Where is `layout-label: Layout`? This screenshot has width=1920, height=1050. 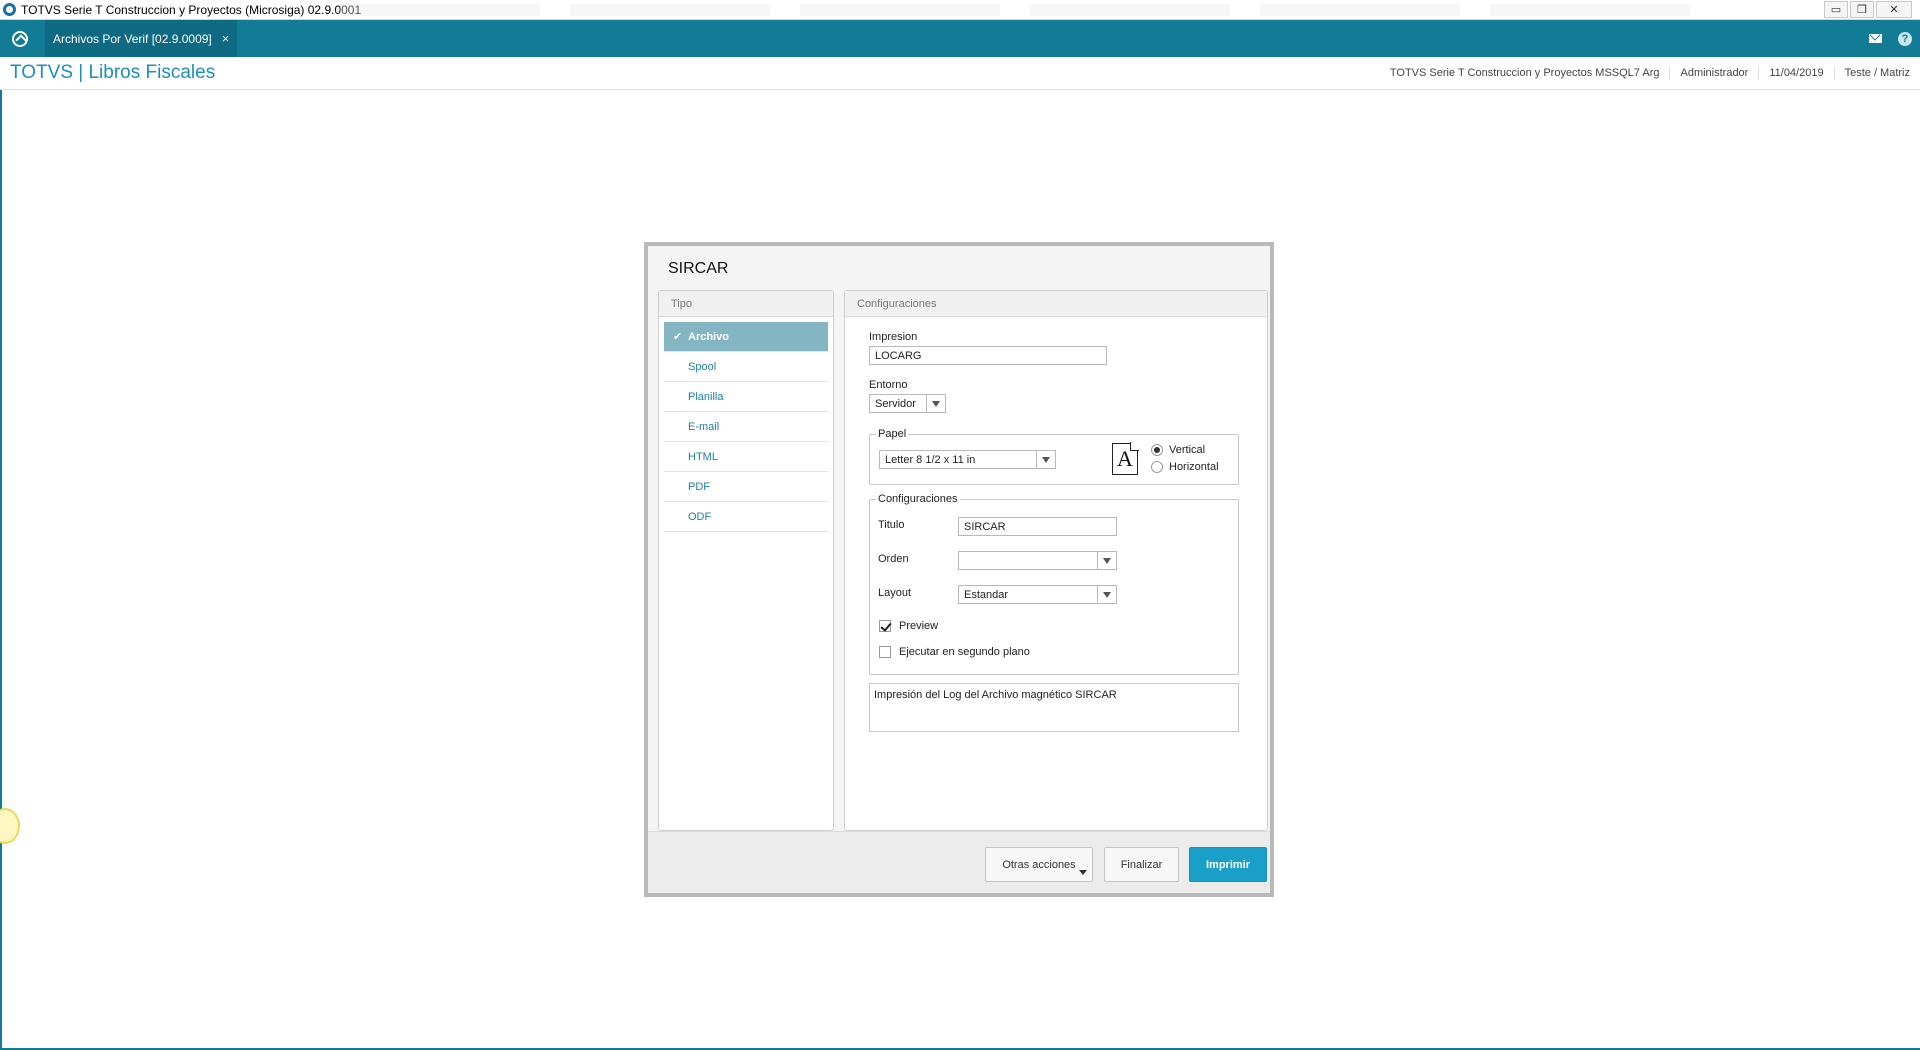
layout-label: Layout is located at coordinates (895, 593).